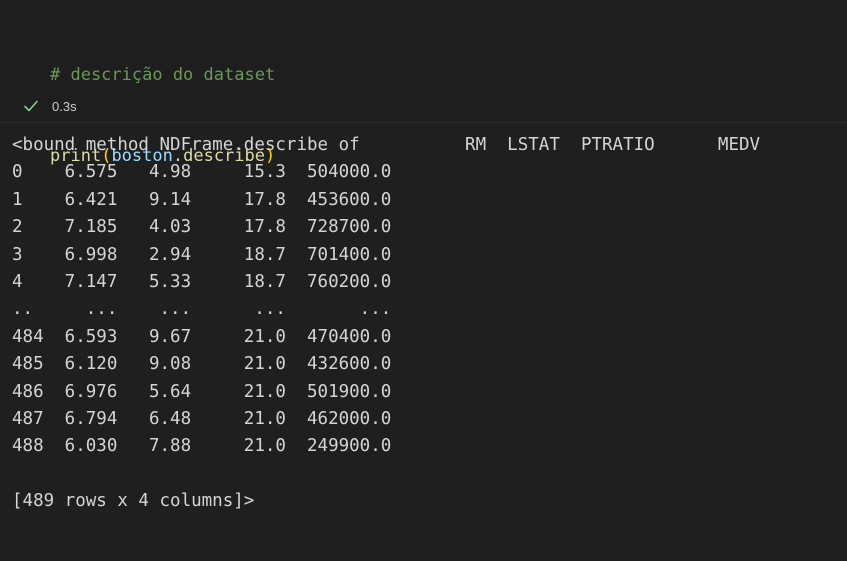 The height and width of the screenshot is (561, 847). I want to click on table-row: 3 6.998 2.94 18.7 701400.0, so click(202, 254).